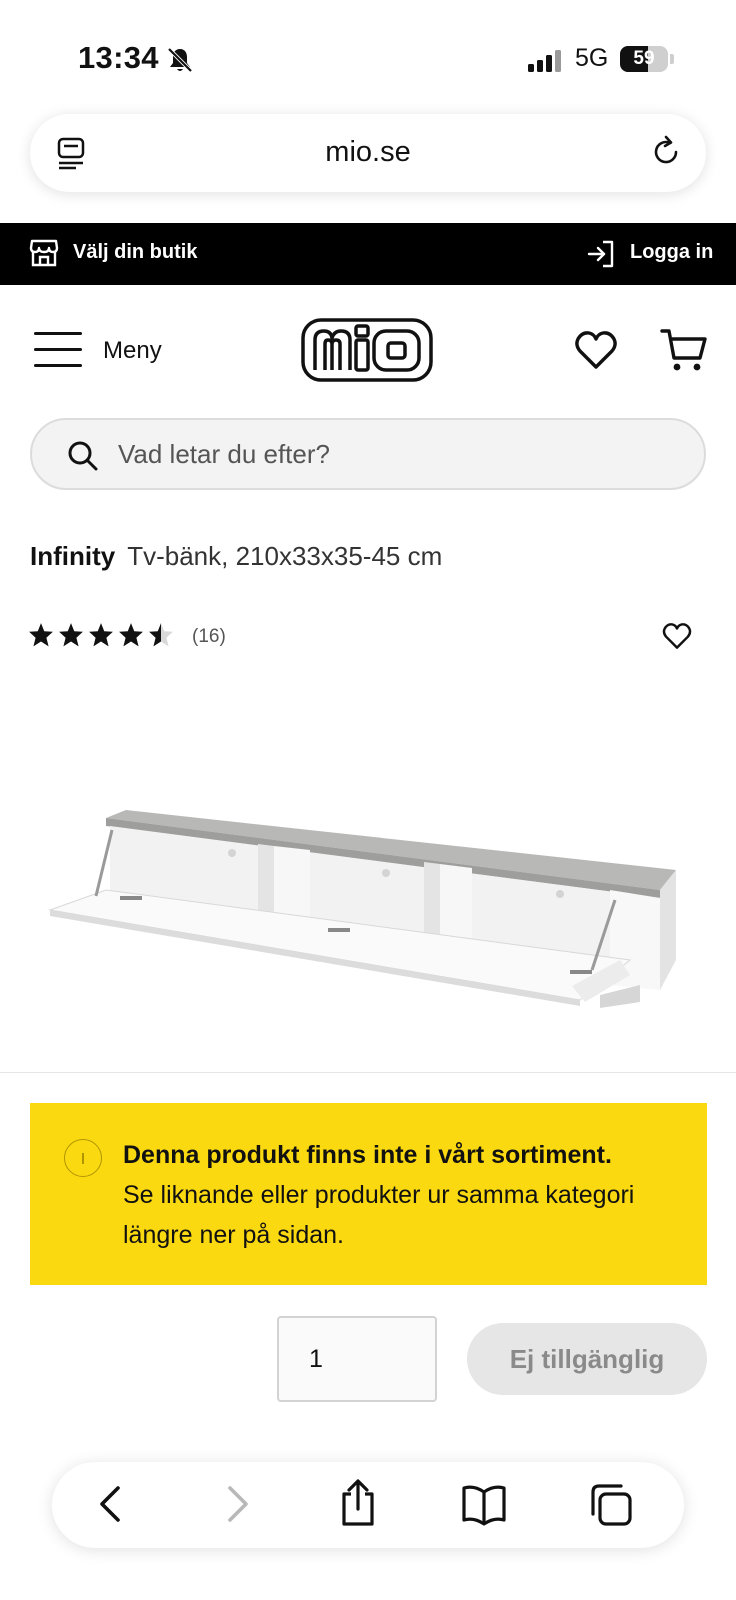  I want to click on battery-icon: 59, so click(644, 59).